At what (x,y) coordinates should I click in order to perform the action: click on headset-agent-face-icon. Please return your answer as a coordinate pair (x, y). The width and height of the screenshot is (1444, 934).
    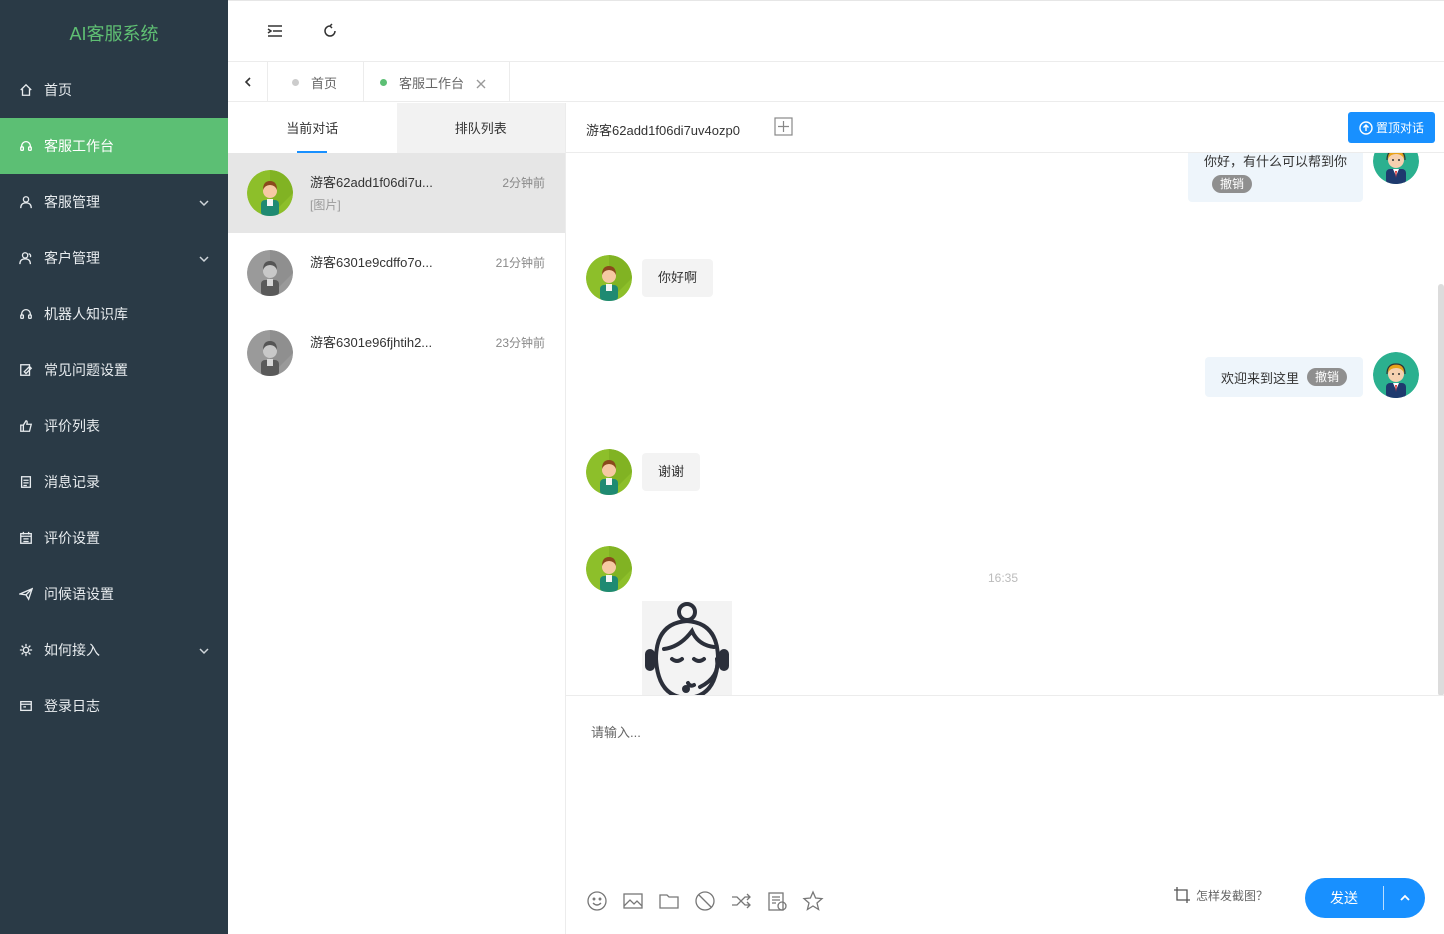
    Looking at the image, I should click on (687, 648).